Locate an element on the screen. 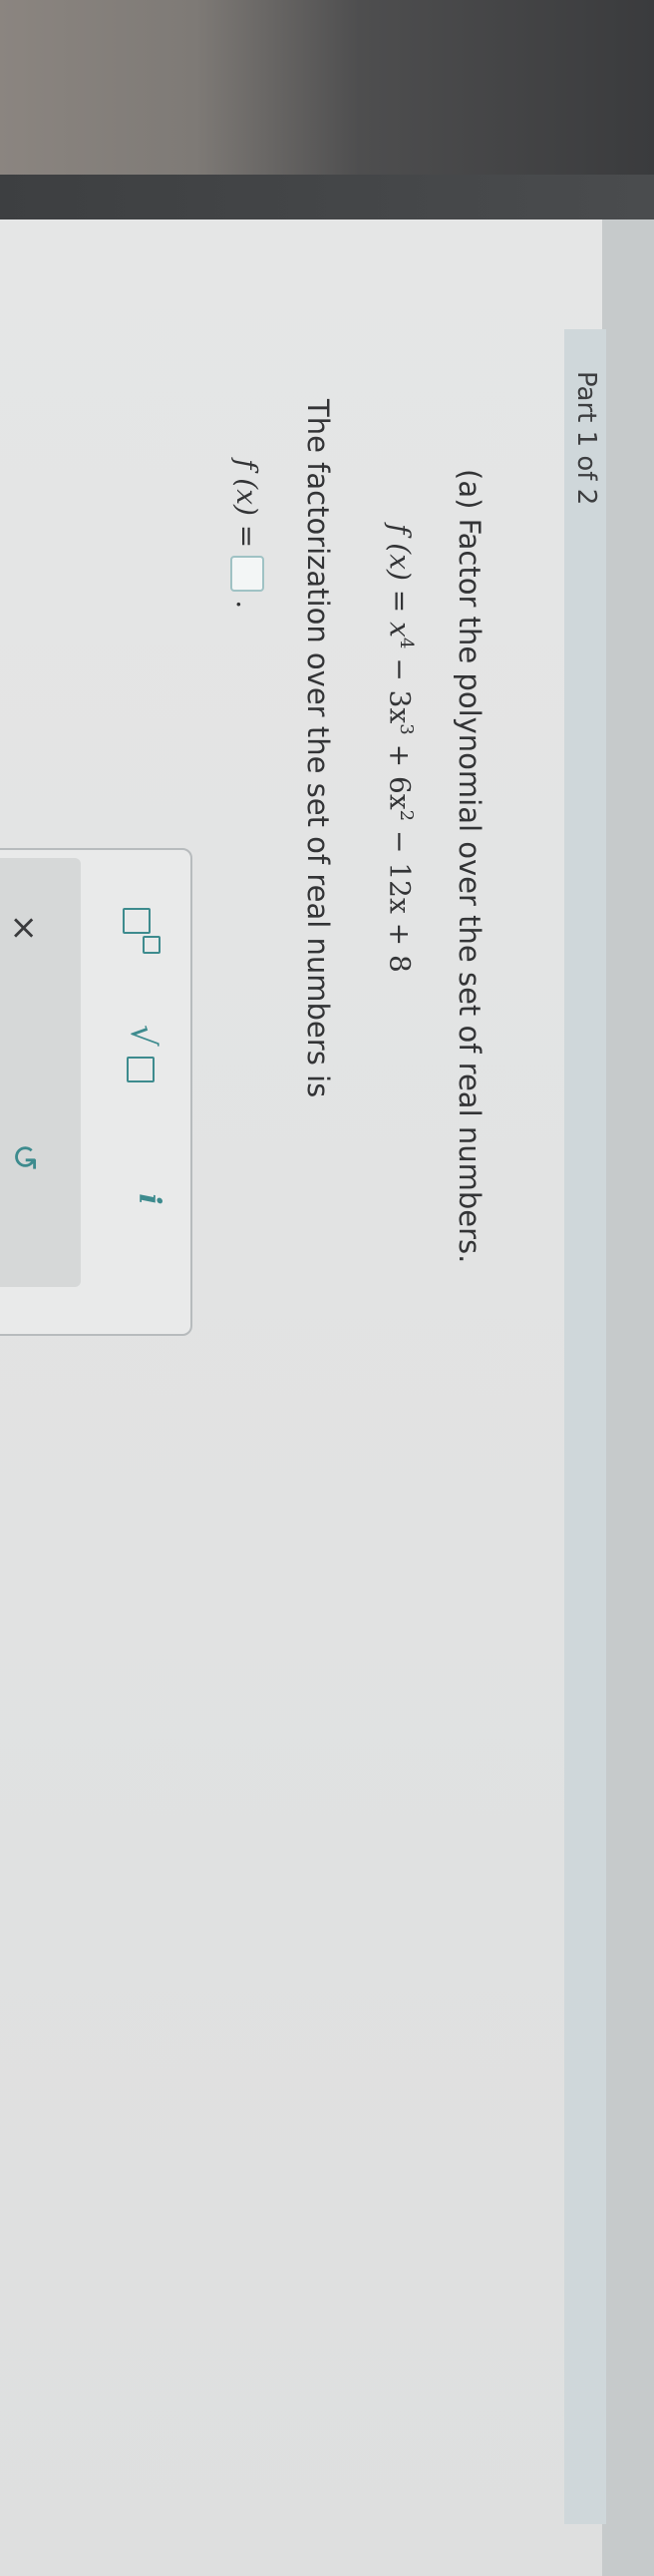 Image resolution: width=654 pixels, height=2576 pixels. toolbar-actions: × ↺ is located at coordinates (40, 1072).